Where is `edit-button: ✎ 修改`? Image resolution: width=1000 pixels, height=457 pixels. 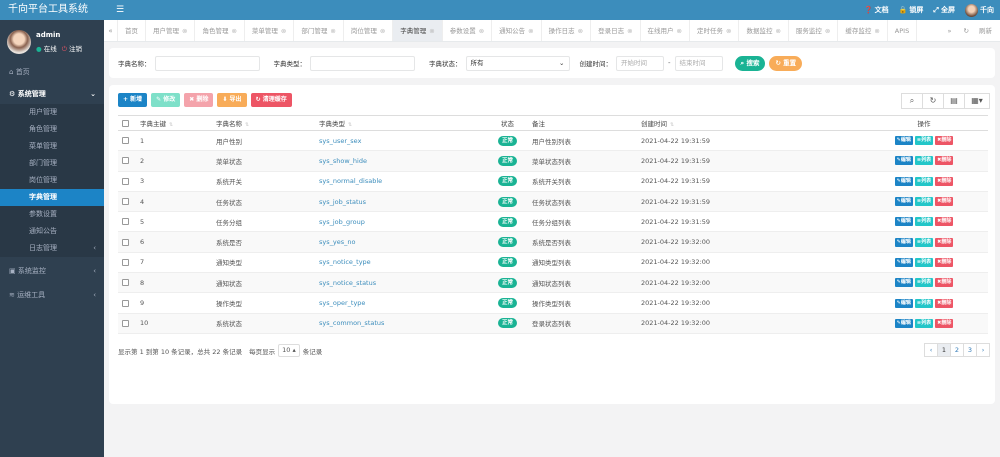
edit-button: ✎ 修改 is located at coordinates (166, 100).